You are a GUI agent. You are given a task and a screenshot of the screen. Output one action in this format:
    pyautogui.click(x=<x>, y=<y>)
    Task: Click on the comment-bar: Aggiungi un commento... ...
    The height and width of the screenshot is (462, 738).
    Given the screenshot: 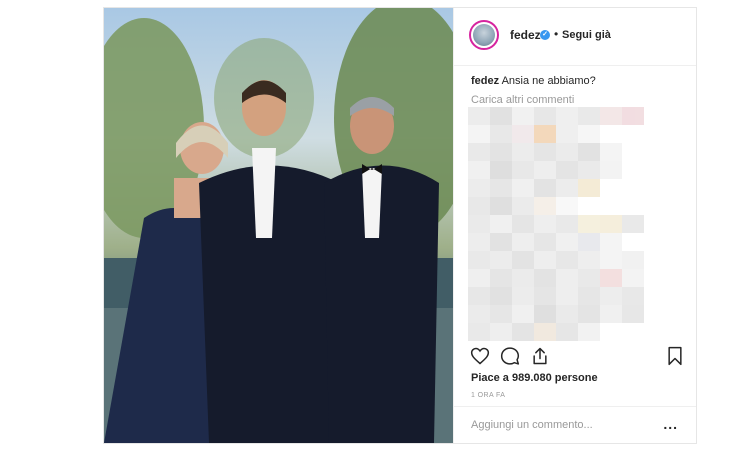 What is the action you would take?
    pyautogui.click(x=575, y=424)
    